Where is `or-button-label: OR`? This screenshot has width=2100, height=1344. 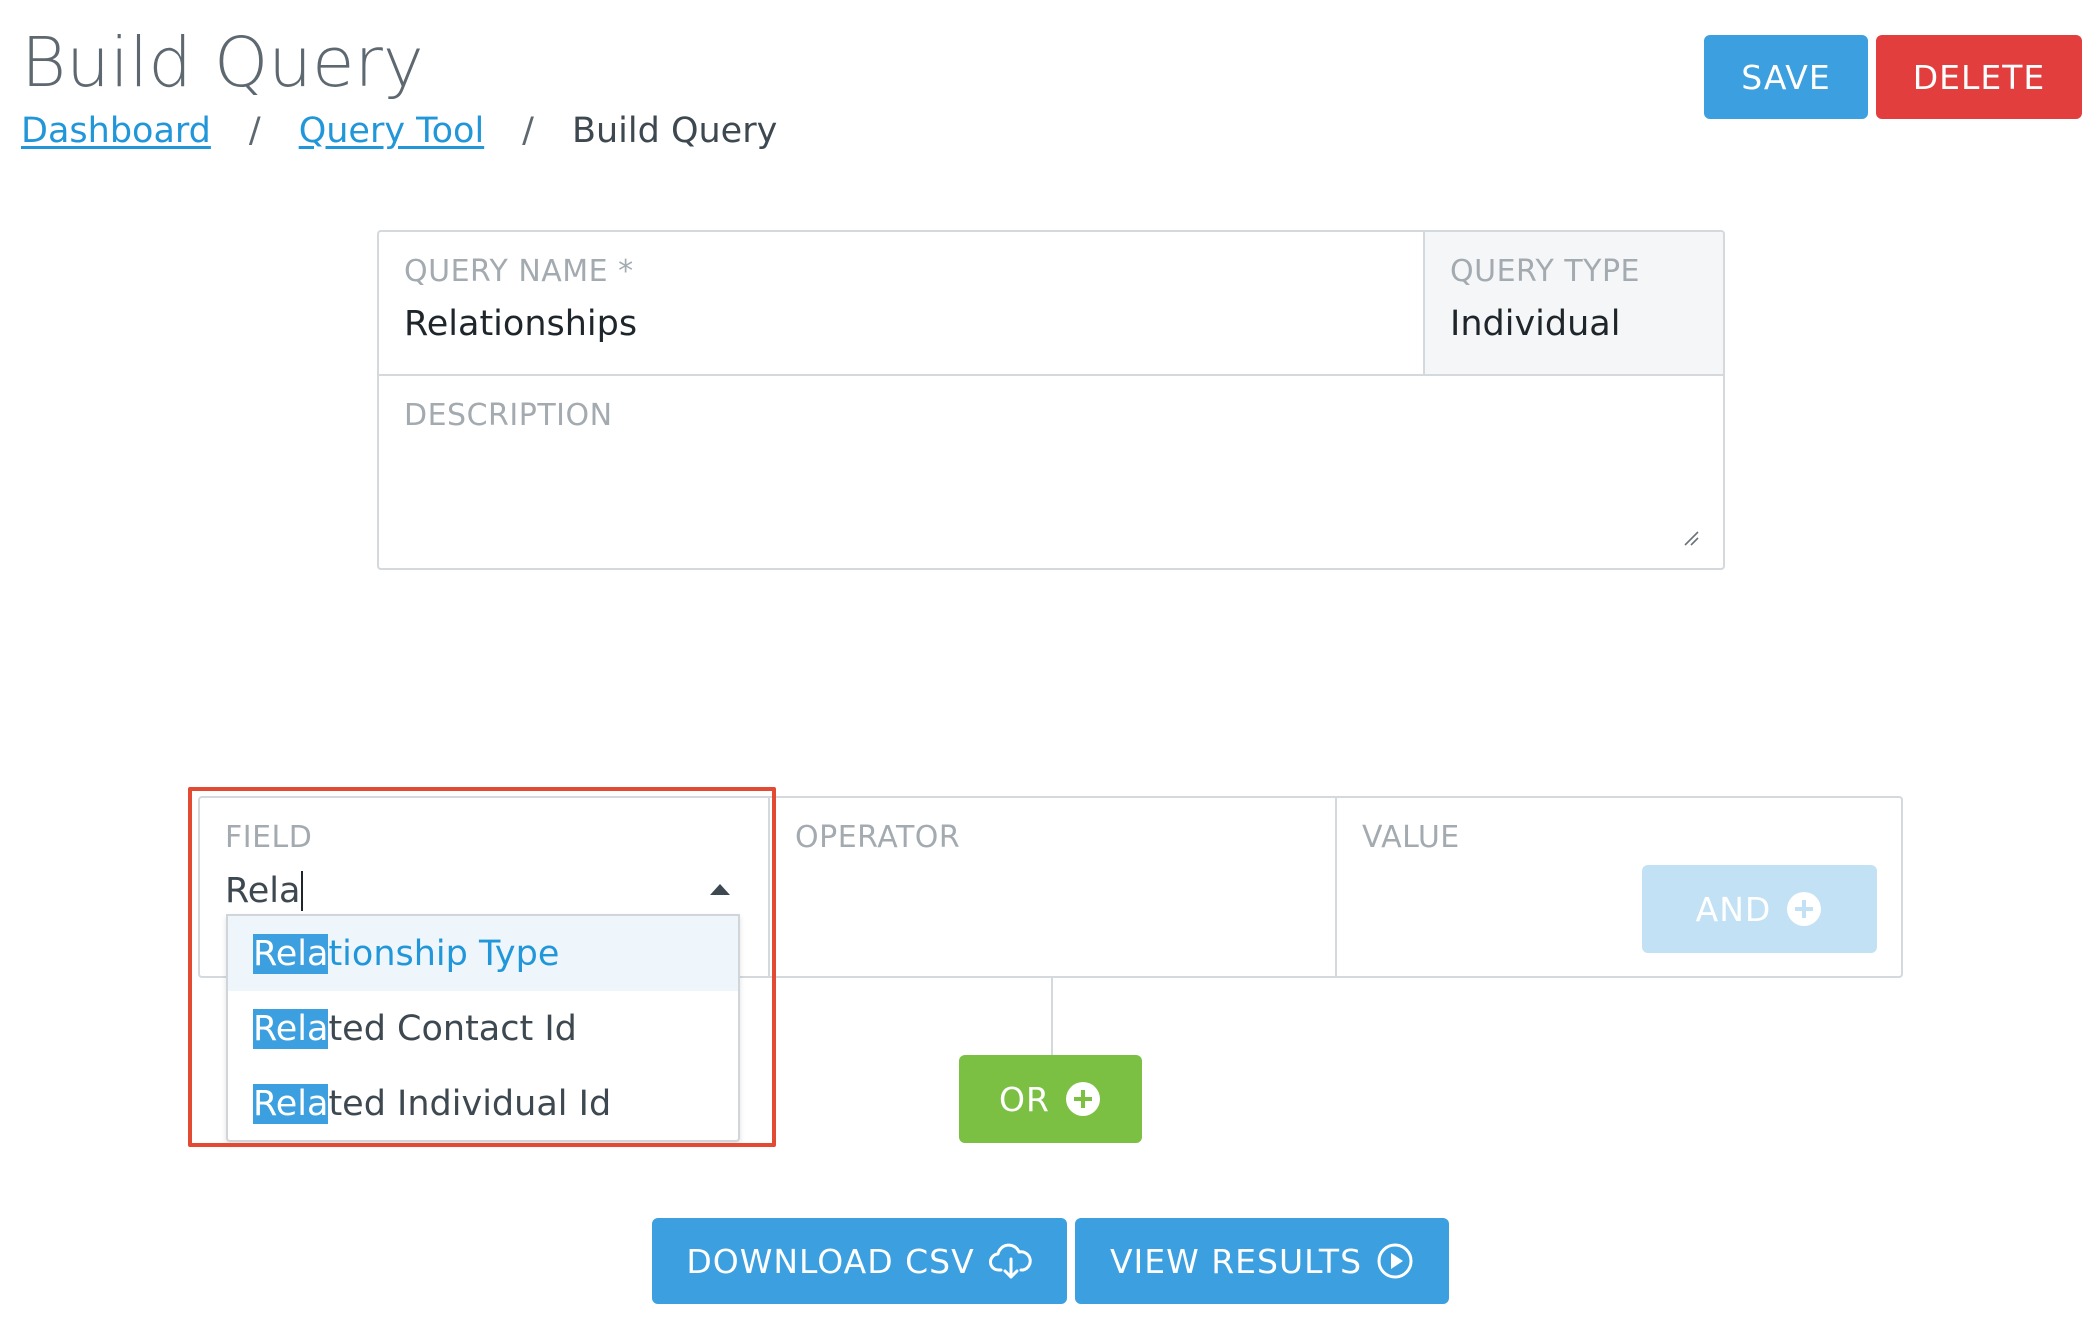
or-button-label: OR is located at coordinates (1024, 1099).